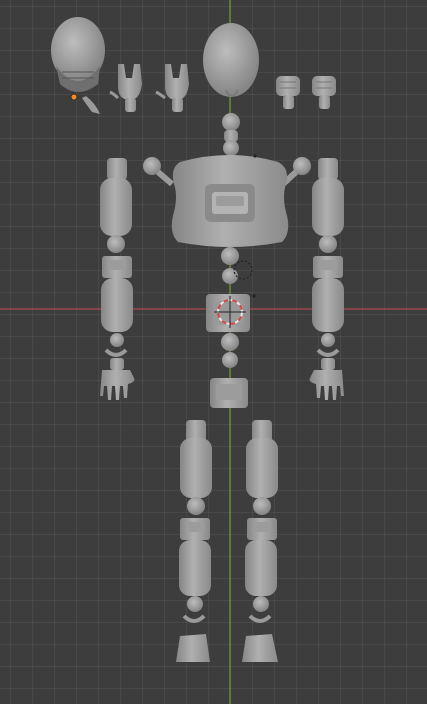  I want to click on hand-pose-rock-left, so click(125, 88).